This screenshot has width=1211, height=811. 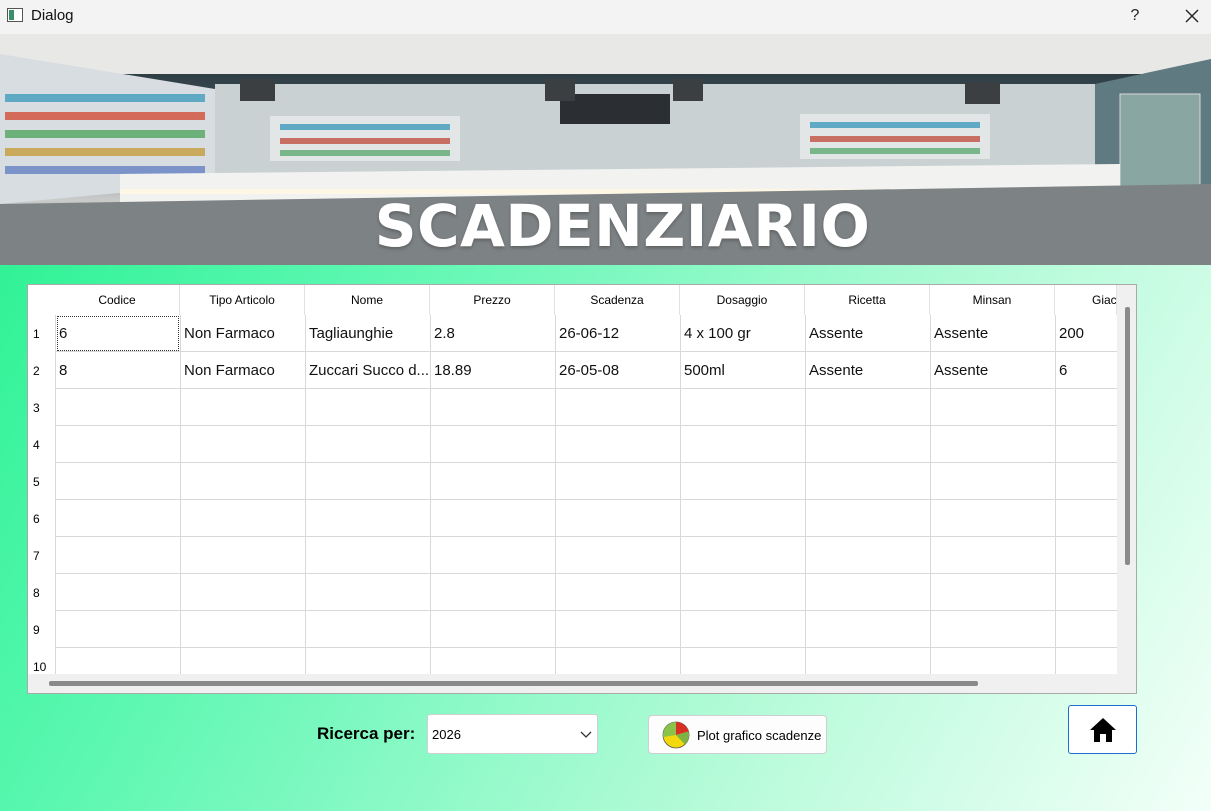 What do you see at coordinates (618, 333) in the screenshot?
I see `table-cell: 26-06-12` at bounding box center [618, 333].